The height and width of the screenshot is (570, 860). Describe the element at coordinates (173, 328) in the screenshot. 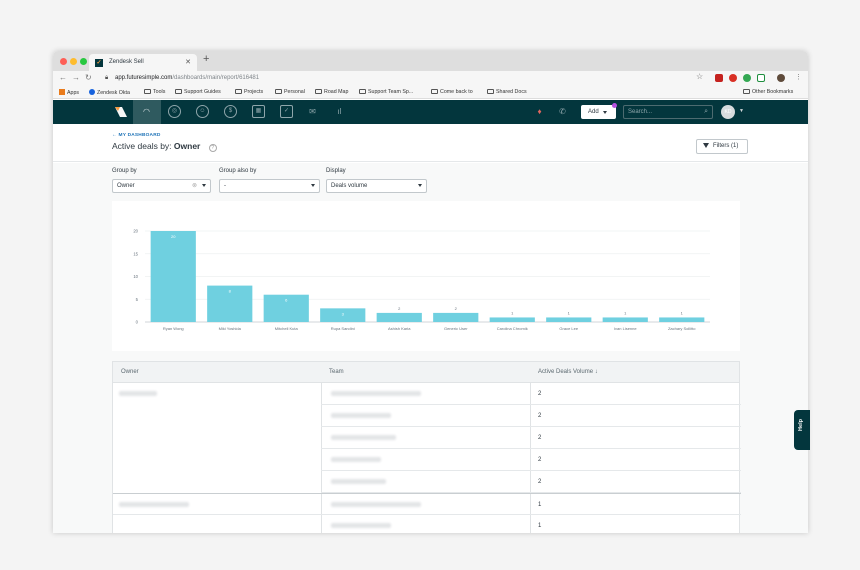

I see `x-category-label: Ryan Wong` at that location.